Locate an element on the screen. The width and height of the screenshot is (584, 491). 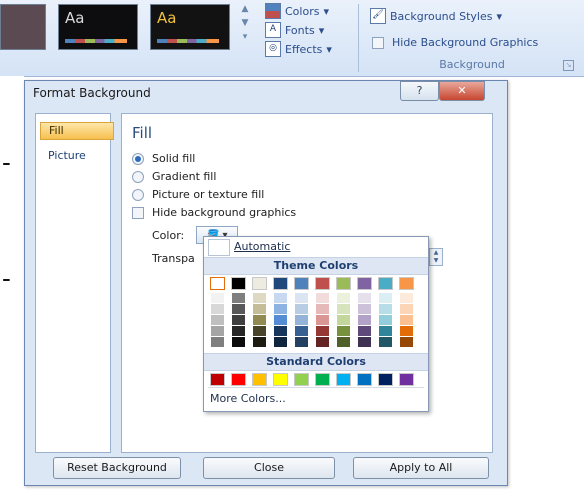
gradient-fill-radio is located at coordinates (138, 176).